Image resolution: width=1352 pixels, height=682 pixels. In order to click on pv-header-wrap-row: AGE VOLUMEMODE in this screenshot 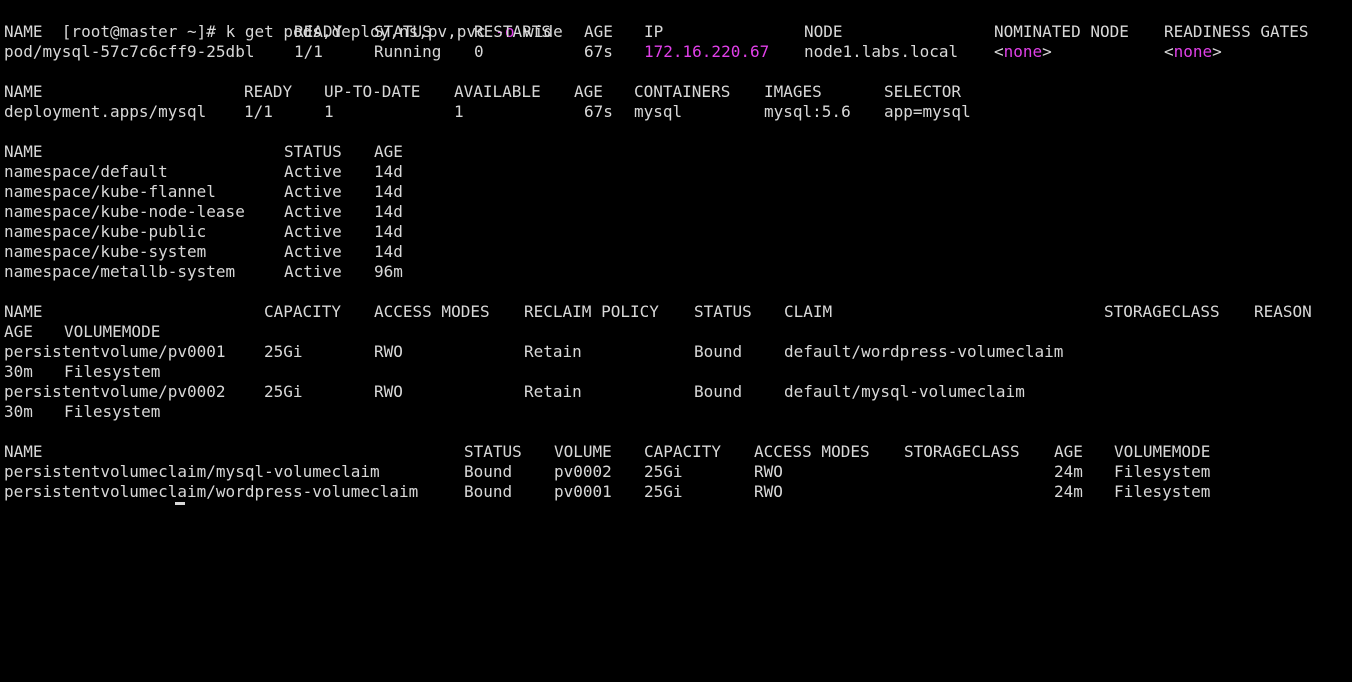, I will do `click(80, 332)`.